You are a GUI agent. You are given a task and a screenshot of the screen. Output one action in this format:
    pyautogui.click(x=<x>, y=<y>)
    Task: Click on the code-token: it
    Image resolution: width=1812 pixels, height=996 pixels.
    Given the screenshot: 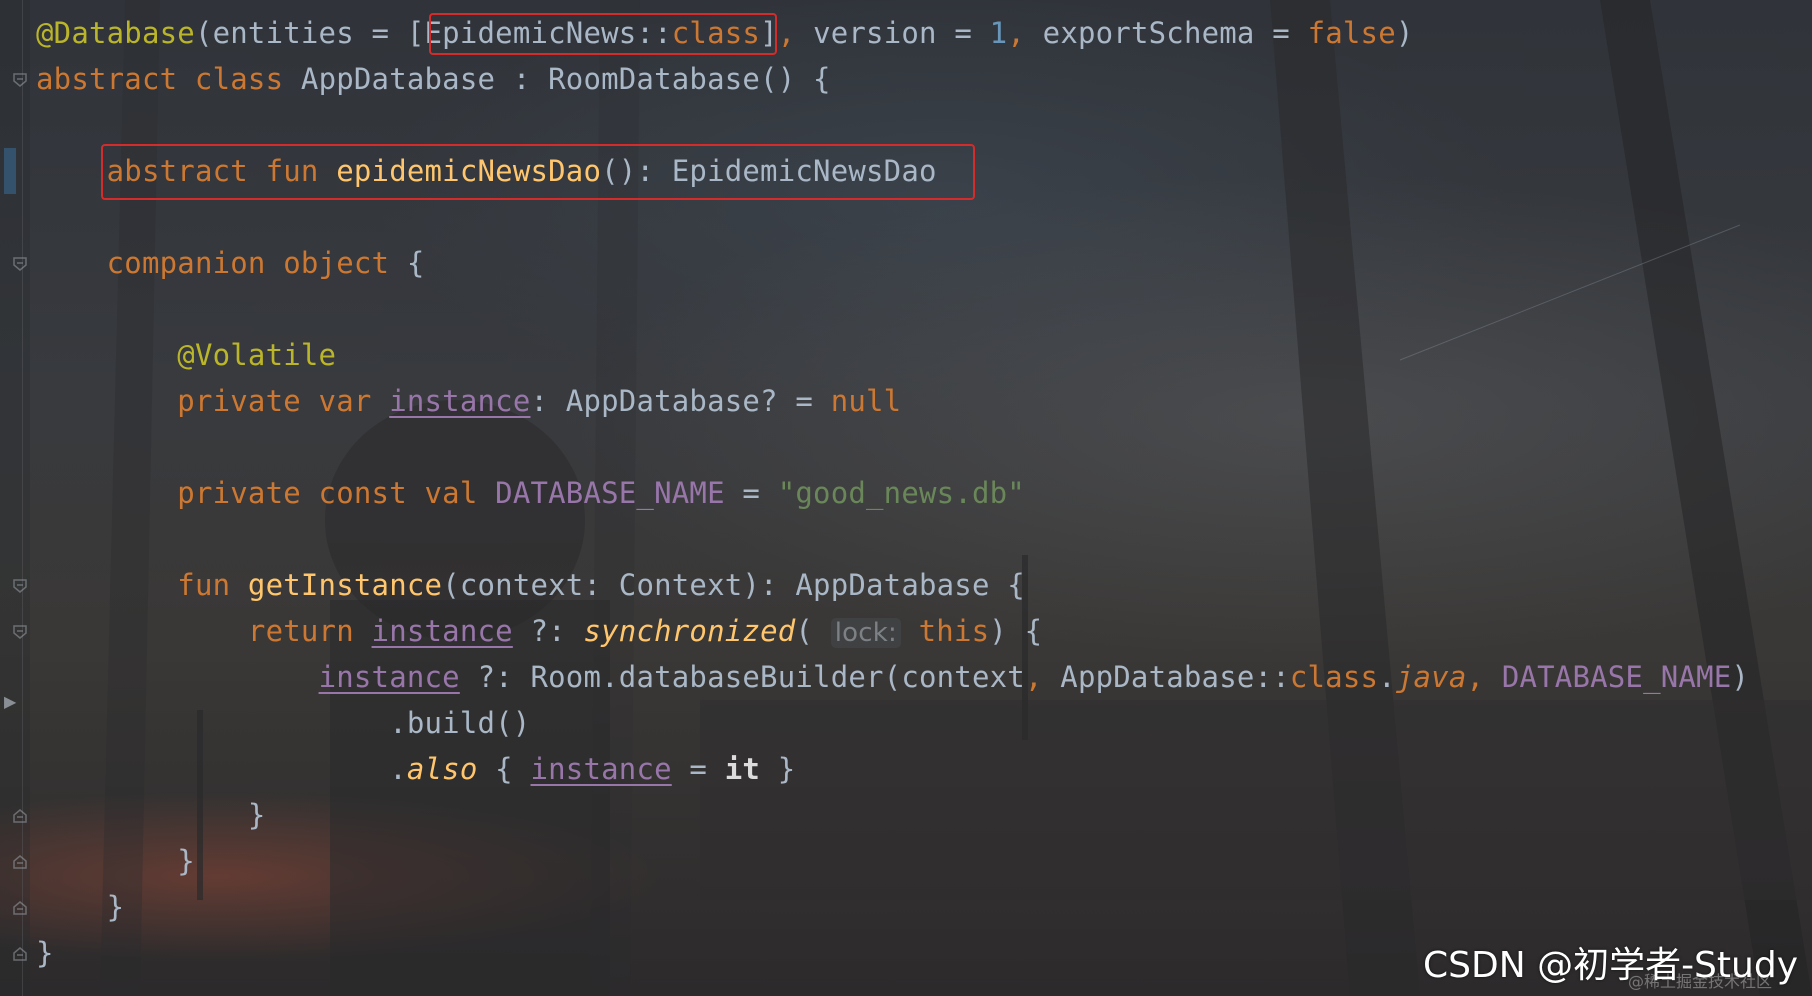 What is the action you would take?
    pyautogui.click(x=742, y=769)
    